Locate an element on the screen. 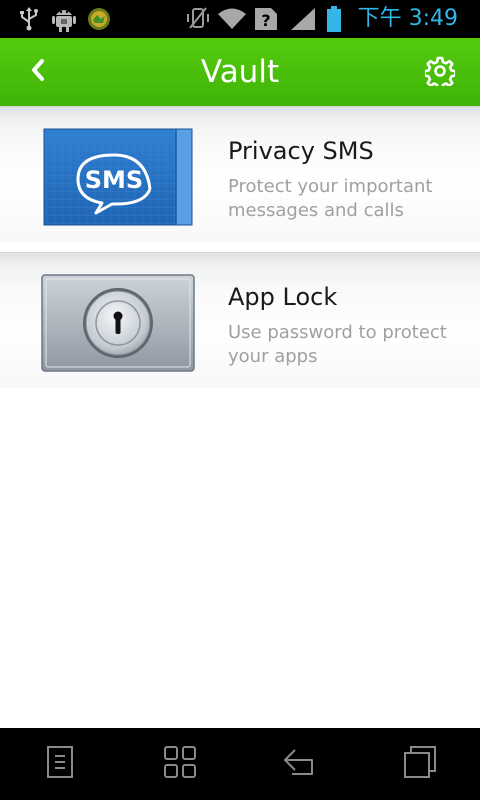  action-bar: Vault is located at coordinates (240, 72).